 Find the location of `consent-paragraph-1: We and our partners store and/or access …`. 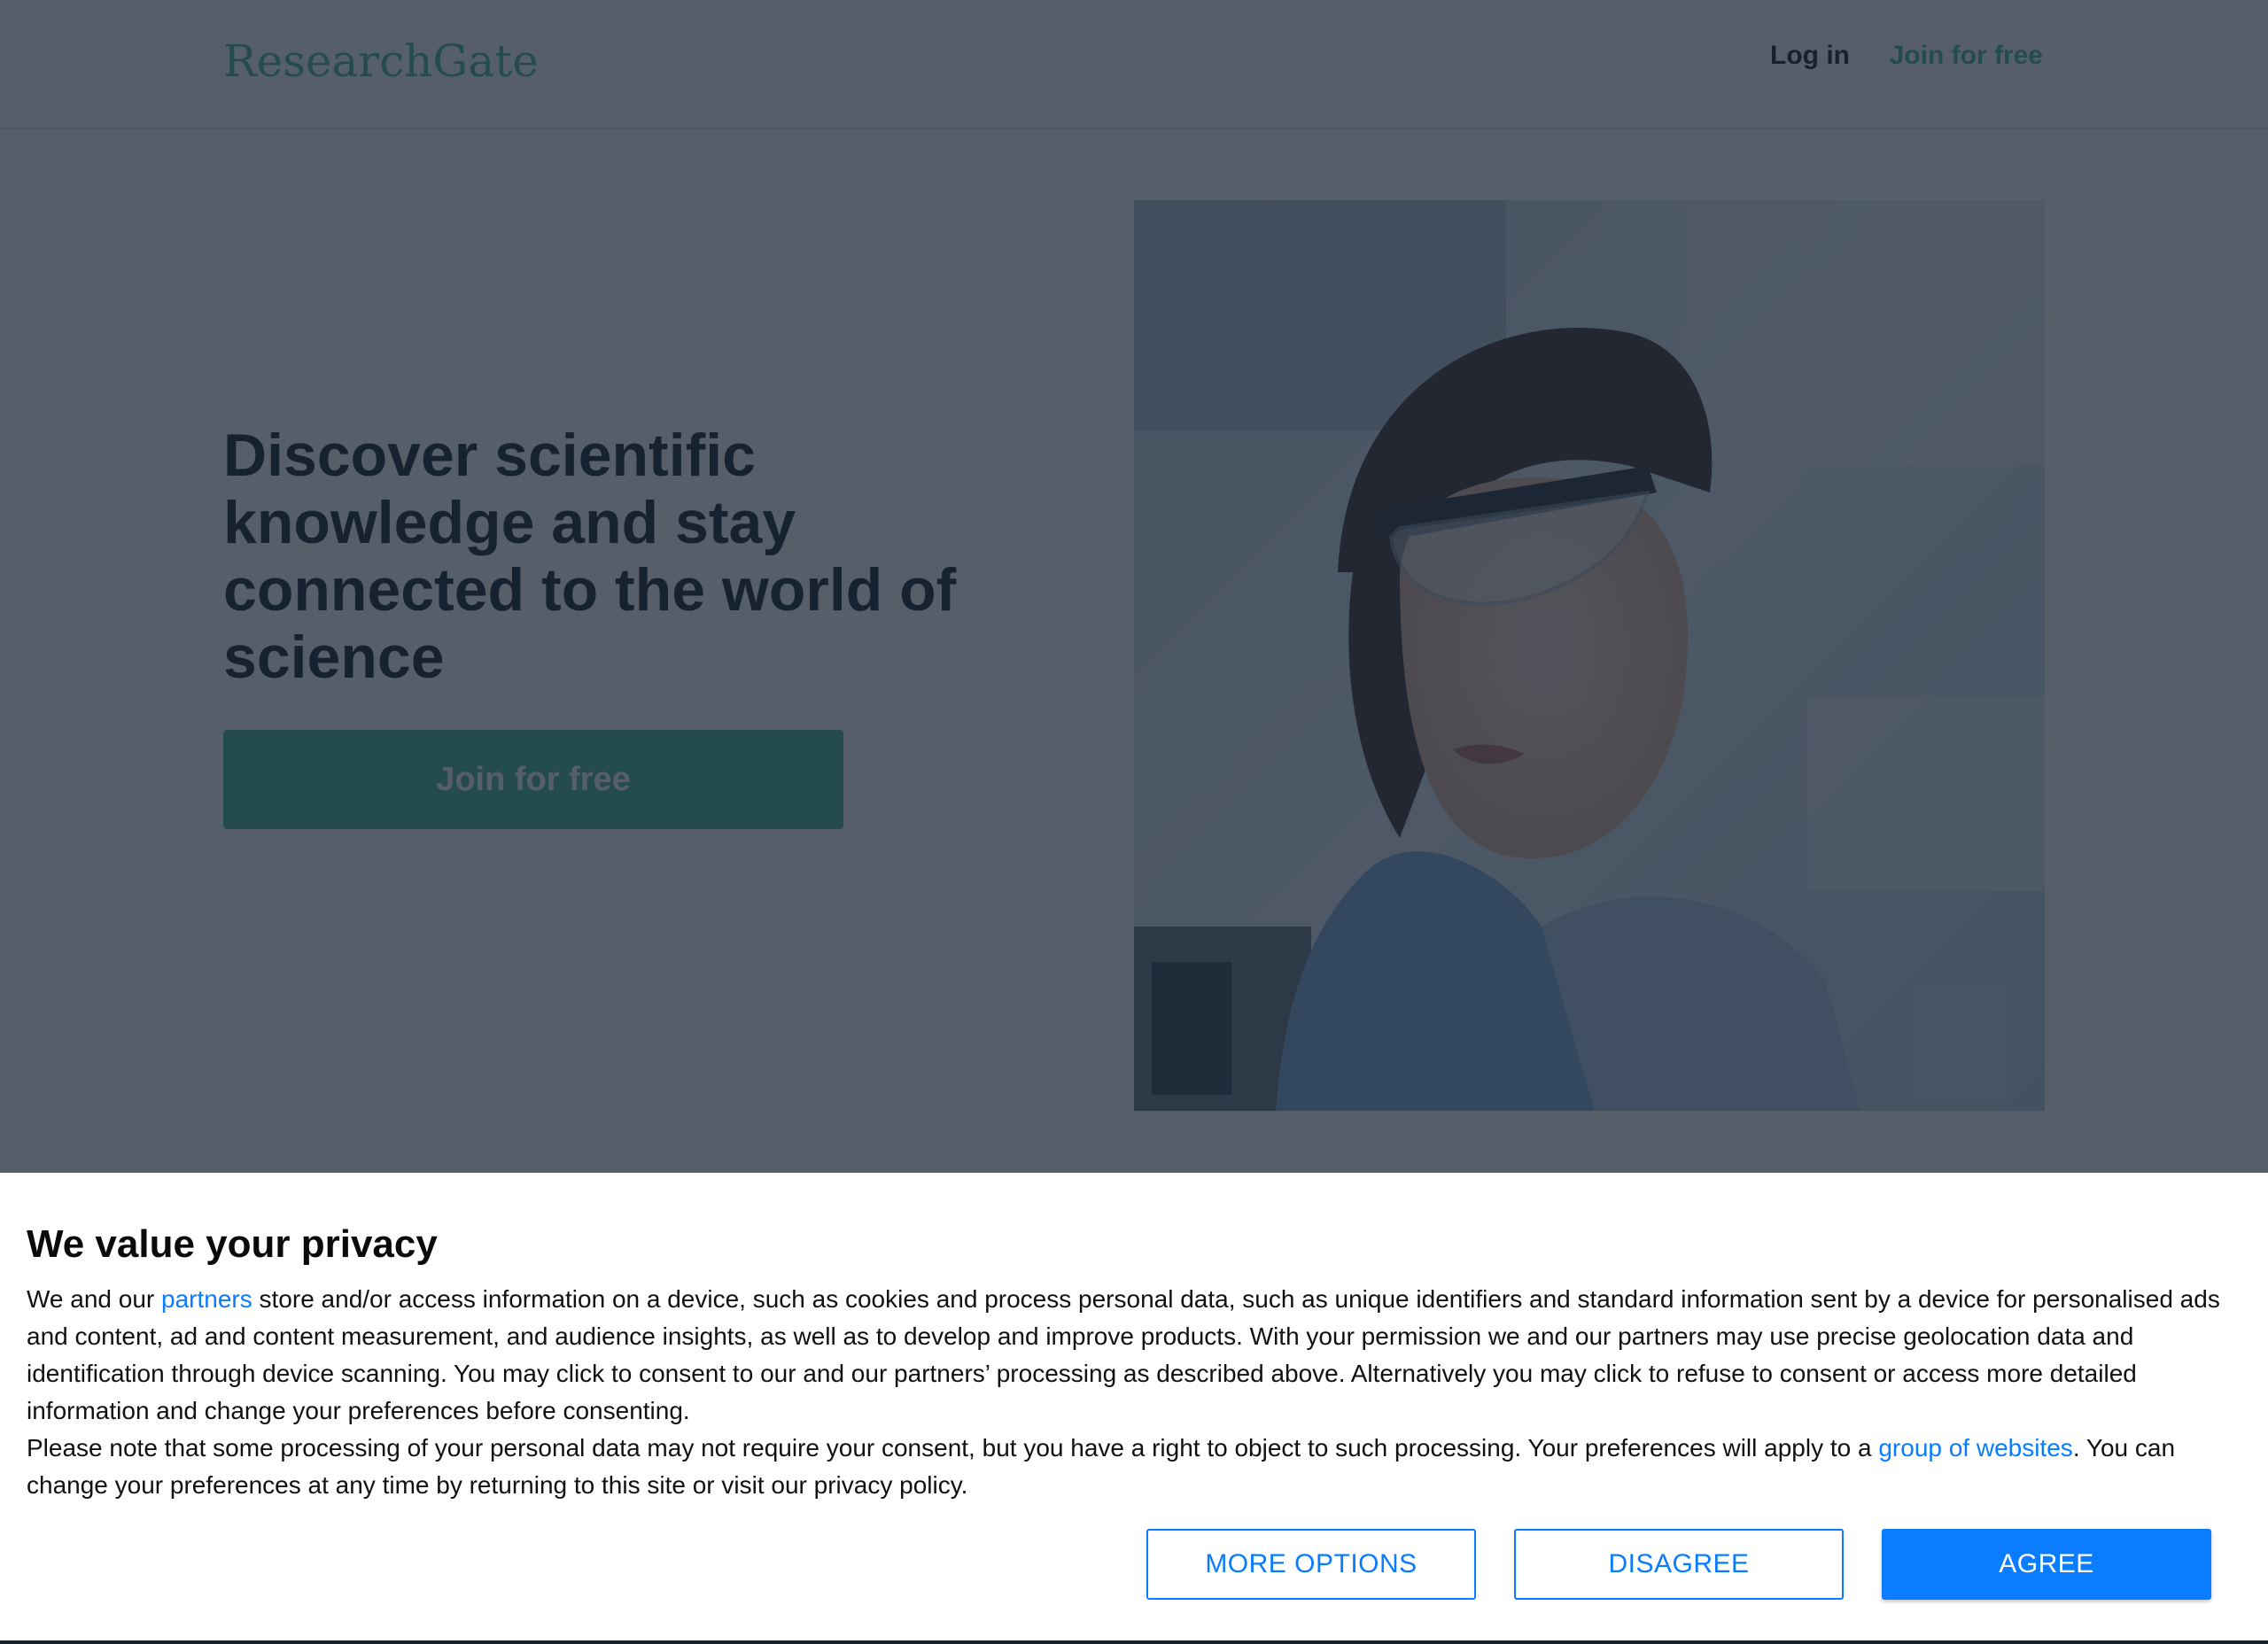

consent-paragraph-1: We and our partners store and/or access … is located at coordinates (1134, 1355).